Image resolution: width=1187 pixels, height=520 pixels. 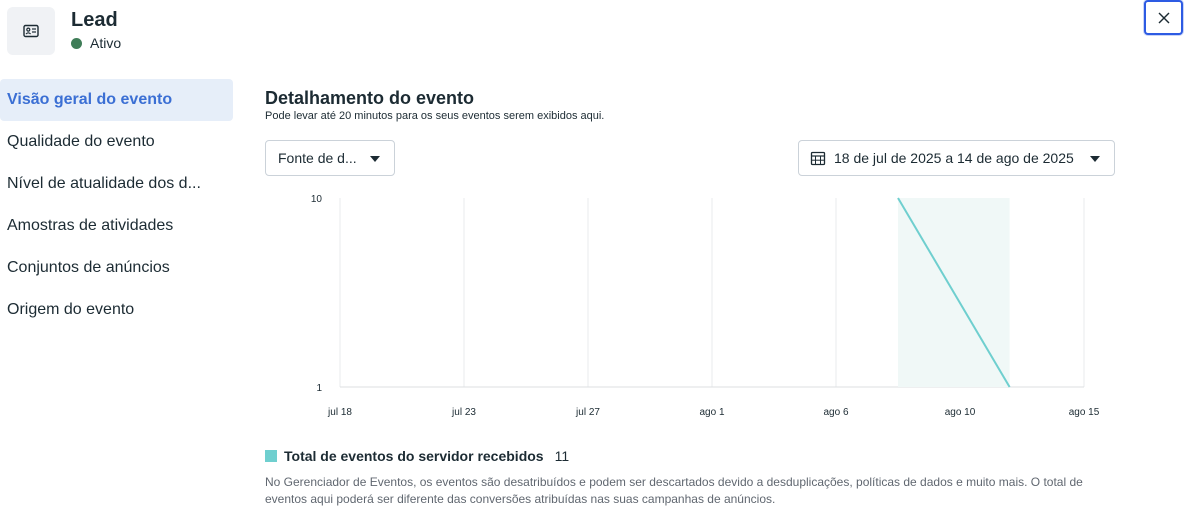 I want to click on sidebar-item-event-overview: Visão geral do evento, so click(x=116, y=100).